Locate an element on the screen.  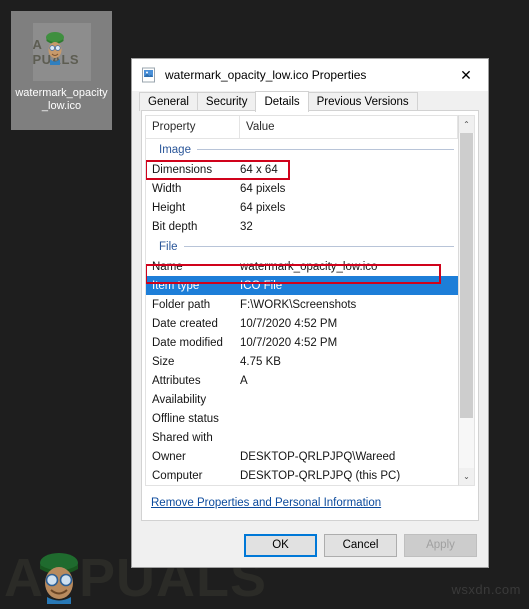
property-value: DESKTOP-QRLPJPQ\Wareed is located at coordinates (318, 456).